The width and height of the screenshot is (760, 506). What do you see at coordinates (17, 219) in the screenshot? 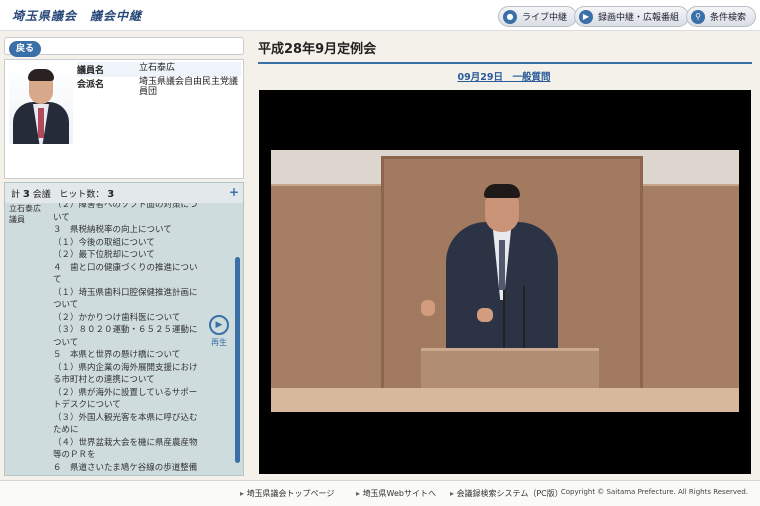
I see `speaker-role: 議員` at bounding box center [17, 219].